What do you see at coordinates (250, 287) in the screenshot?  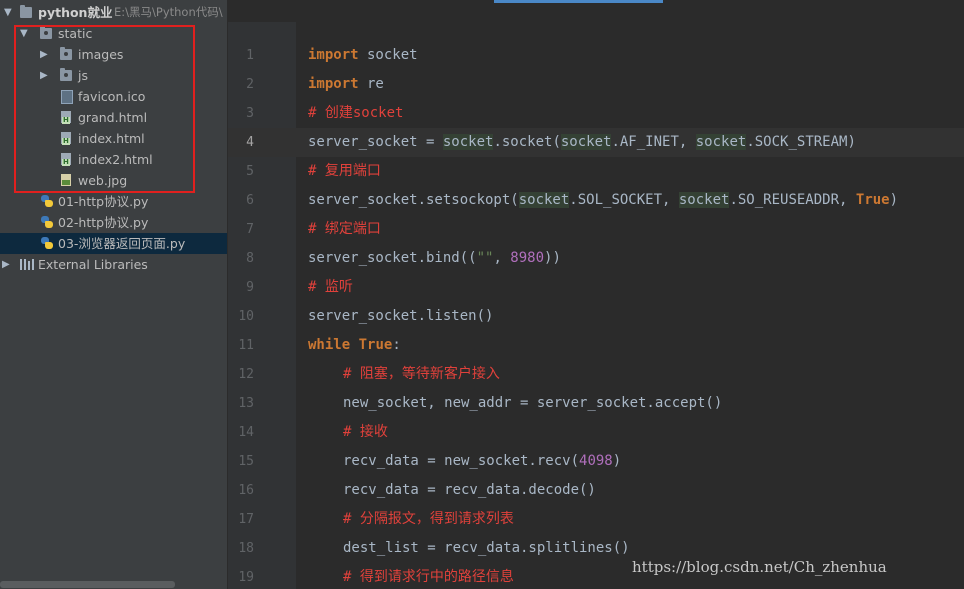 I see `line-number: 9` at bounding box center [250, 287].